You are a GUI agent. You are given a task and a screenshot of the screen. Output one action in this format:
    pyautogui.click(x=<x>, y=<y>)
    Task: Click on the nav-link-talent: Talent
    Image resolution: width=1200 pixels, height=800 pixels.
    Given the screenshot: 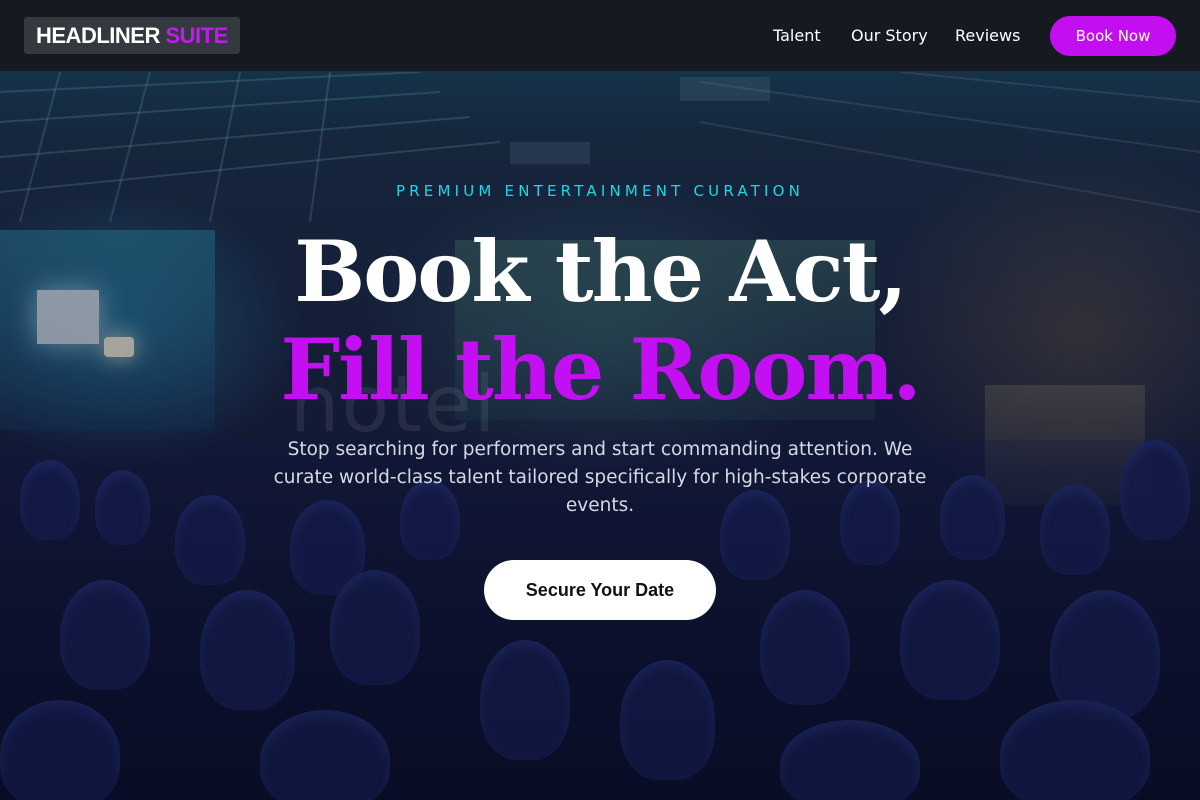 What is the action you would take?
    pyautogui.click(x=797, y=35)
    